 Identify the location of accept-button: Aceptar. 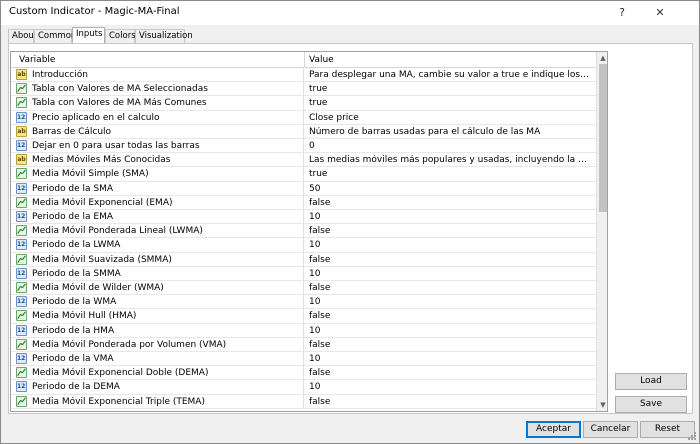
(553, 429).